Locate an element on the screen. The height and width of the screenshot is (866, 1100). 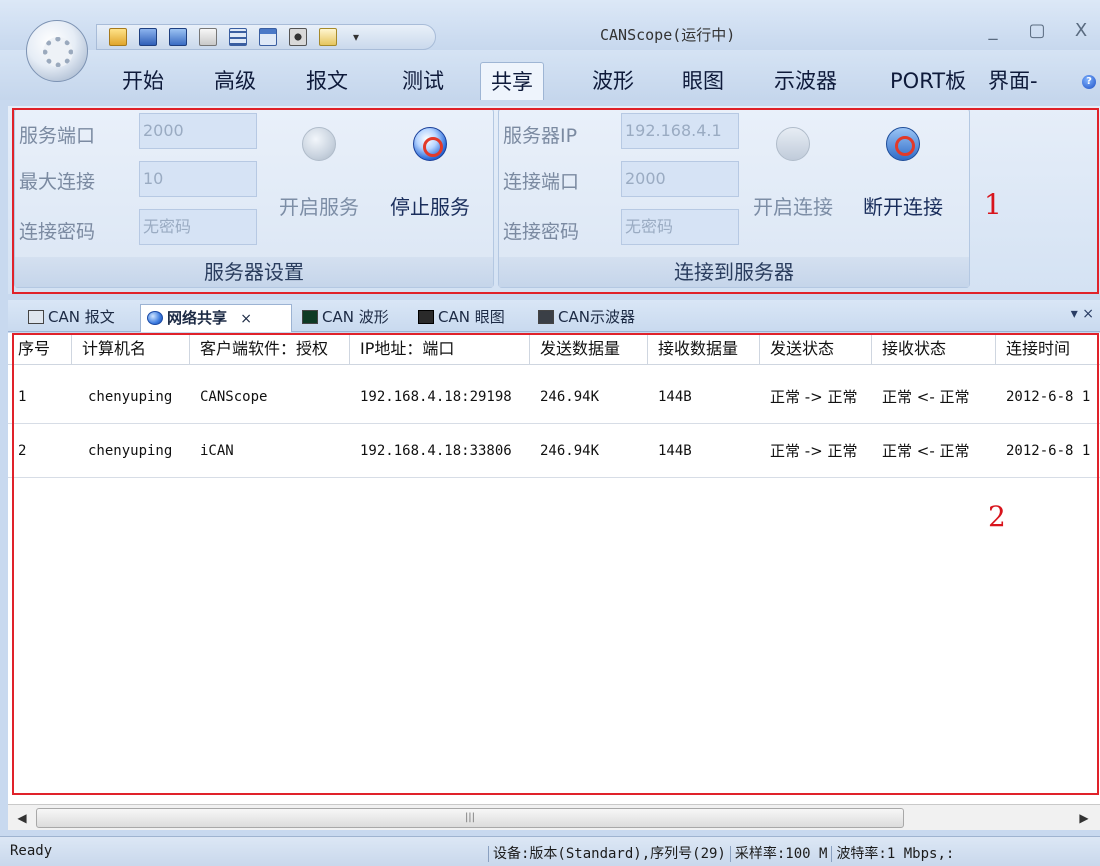
open-connection-label: 开启连接 is located at coordinates (793, 207).